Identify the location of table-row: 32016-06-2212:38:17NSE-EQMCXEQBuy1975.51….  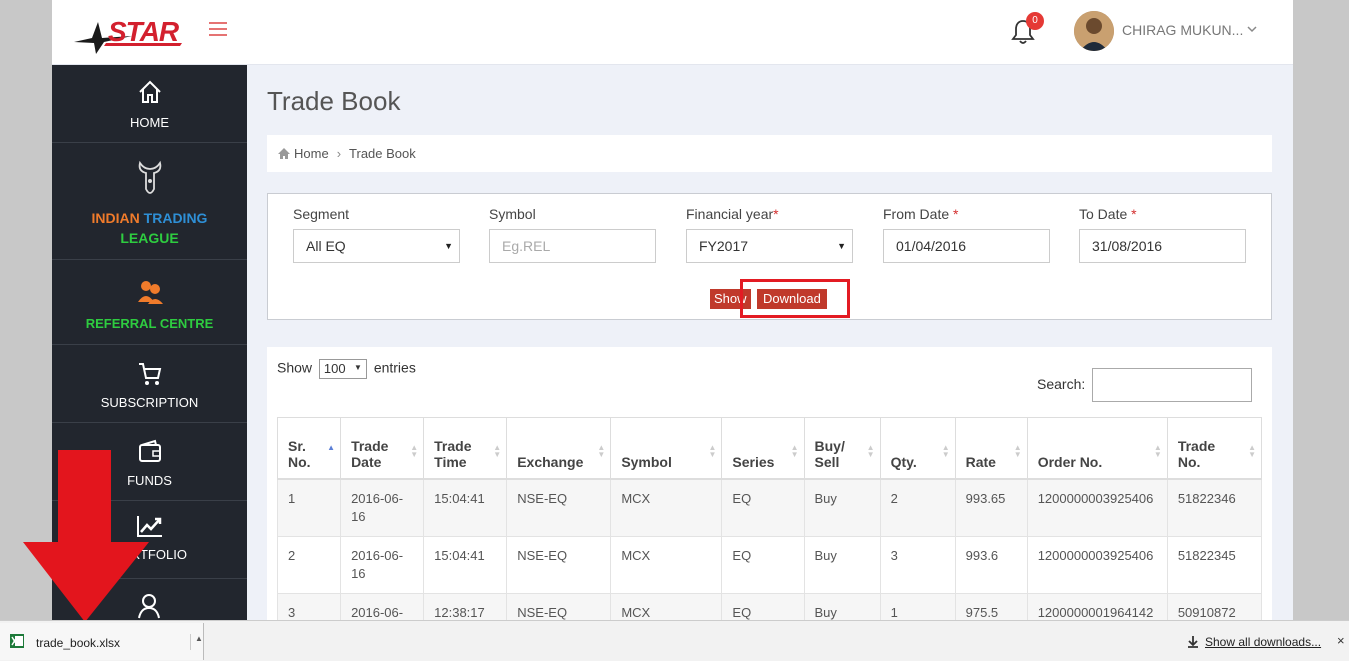
(769, 606).